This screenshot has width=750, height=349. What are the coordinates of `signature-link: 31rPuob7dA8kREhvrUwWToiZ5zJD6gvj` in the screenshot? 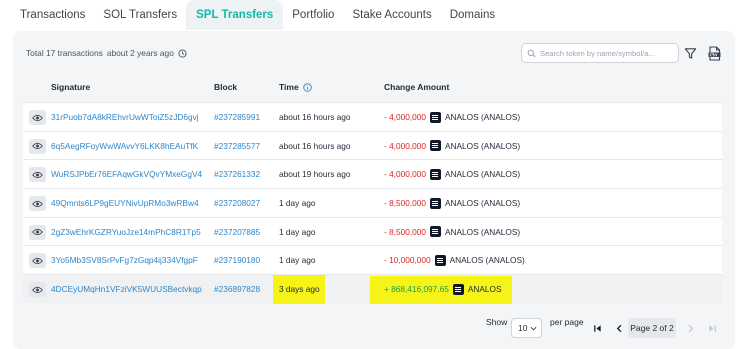 It's located at (127, 117).